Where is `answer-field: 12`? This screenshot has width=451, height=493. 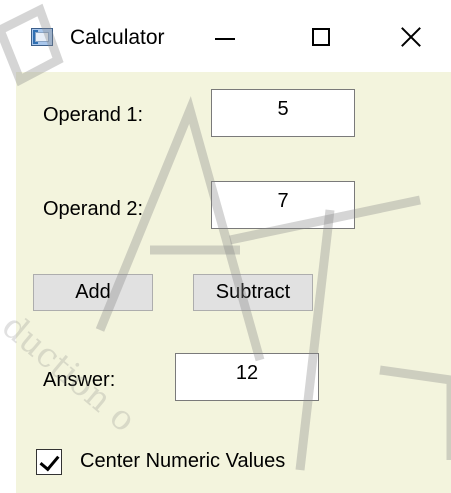 answer-field: 12 is located at coordinates (247, 377).